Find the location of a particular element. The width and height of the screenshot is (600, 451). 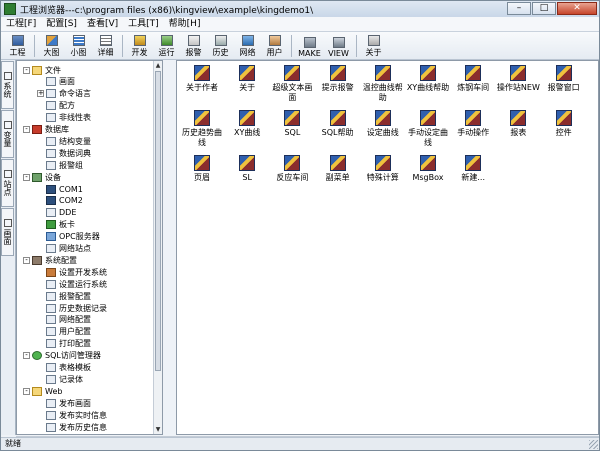

tree-item: DDE is located at coordinates (56, 213).